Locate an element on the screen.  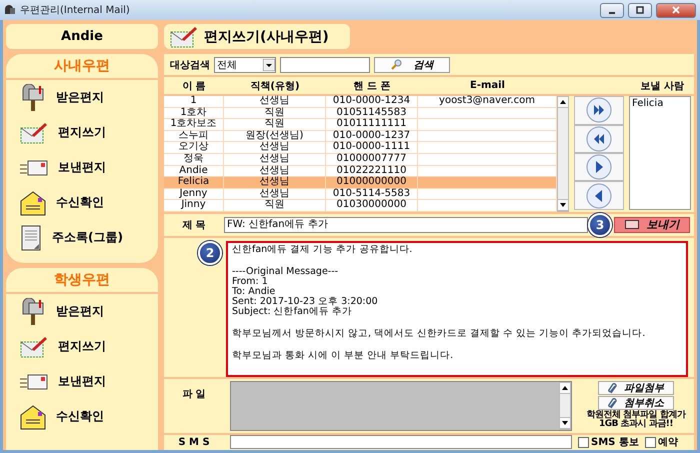
table-cell: Andie is located at coordinates (194, 171).